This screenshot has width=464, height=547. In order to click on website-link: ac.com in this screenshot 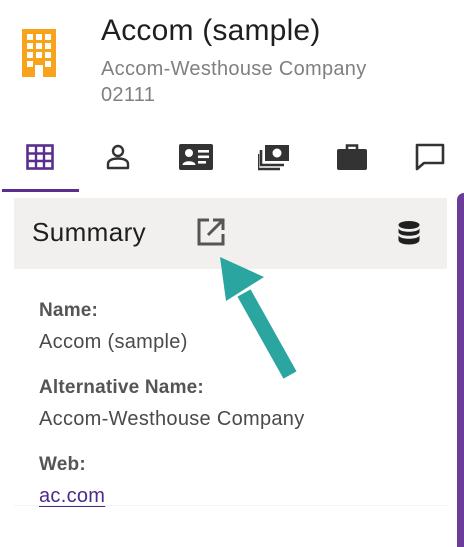, I will do `click(72, 496)`.